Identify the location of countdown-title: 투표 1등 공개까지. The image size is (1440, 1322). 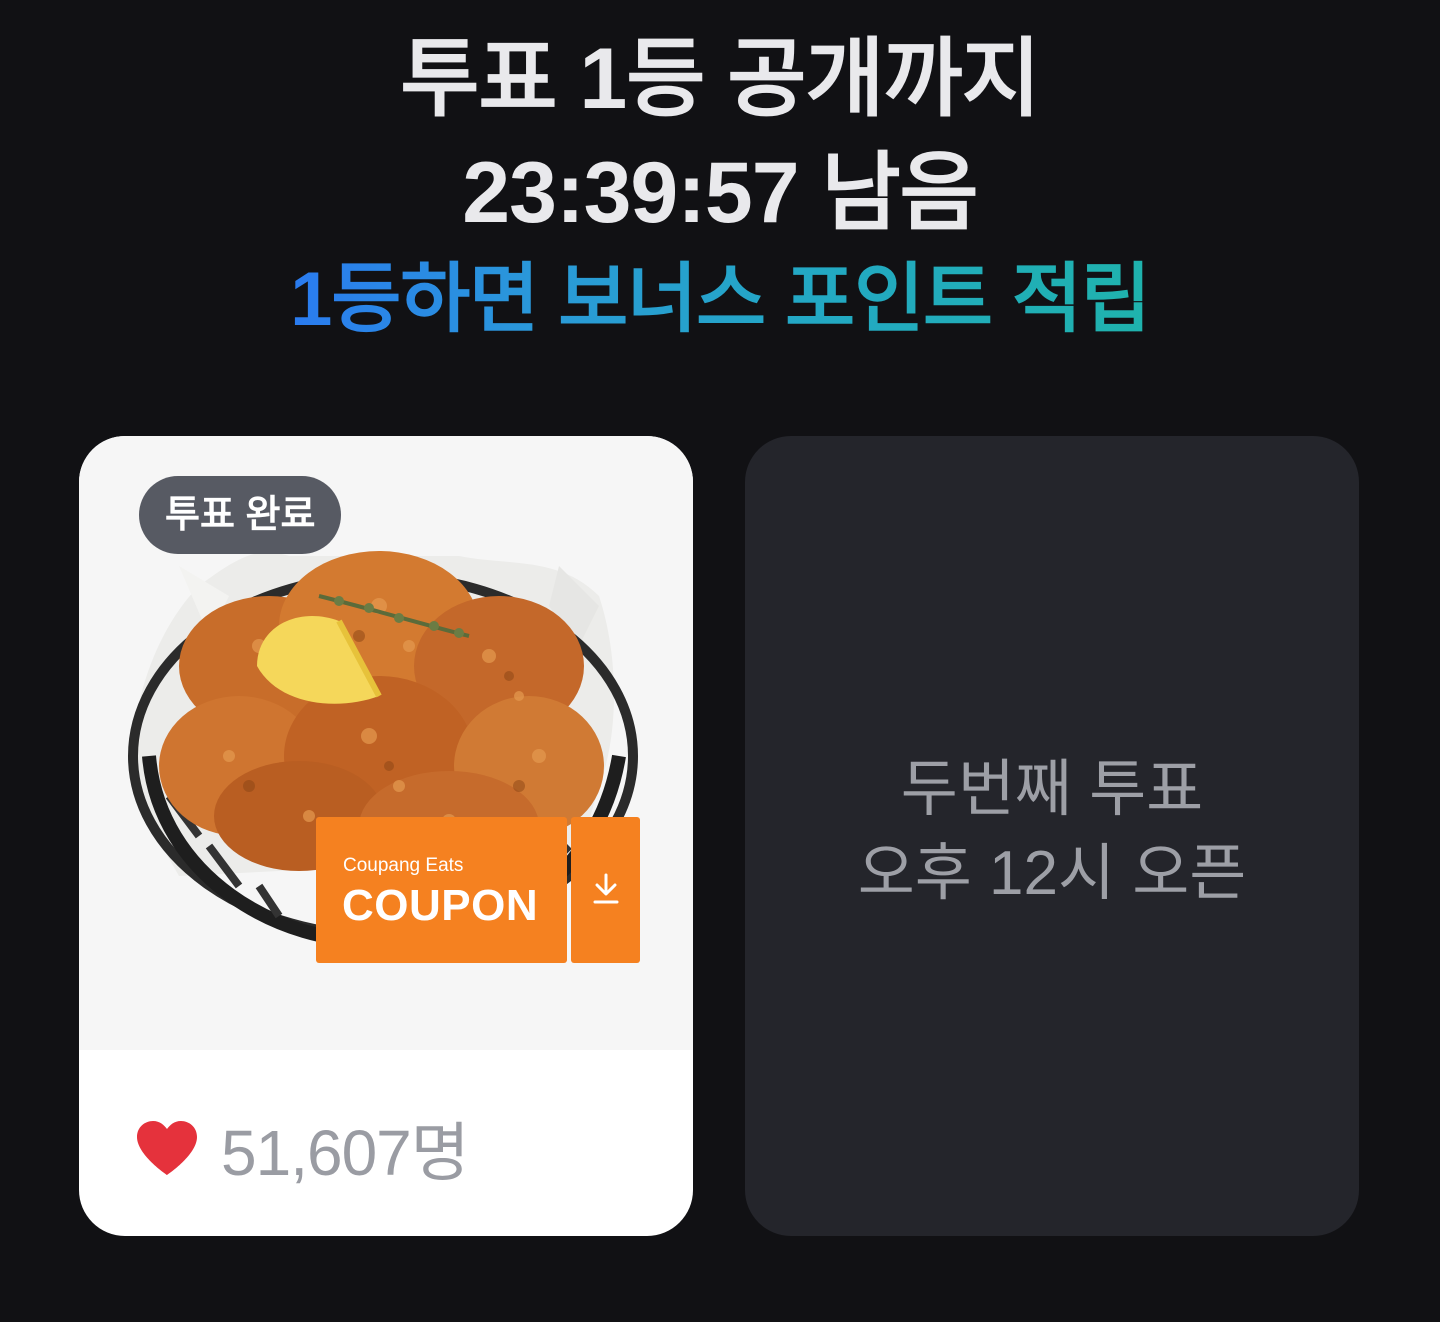
(720, 79).